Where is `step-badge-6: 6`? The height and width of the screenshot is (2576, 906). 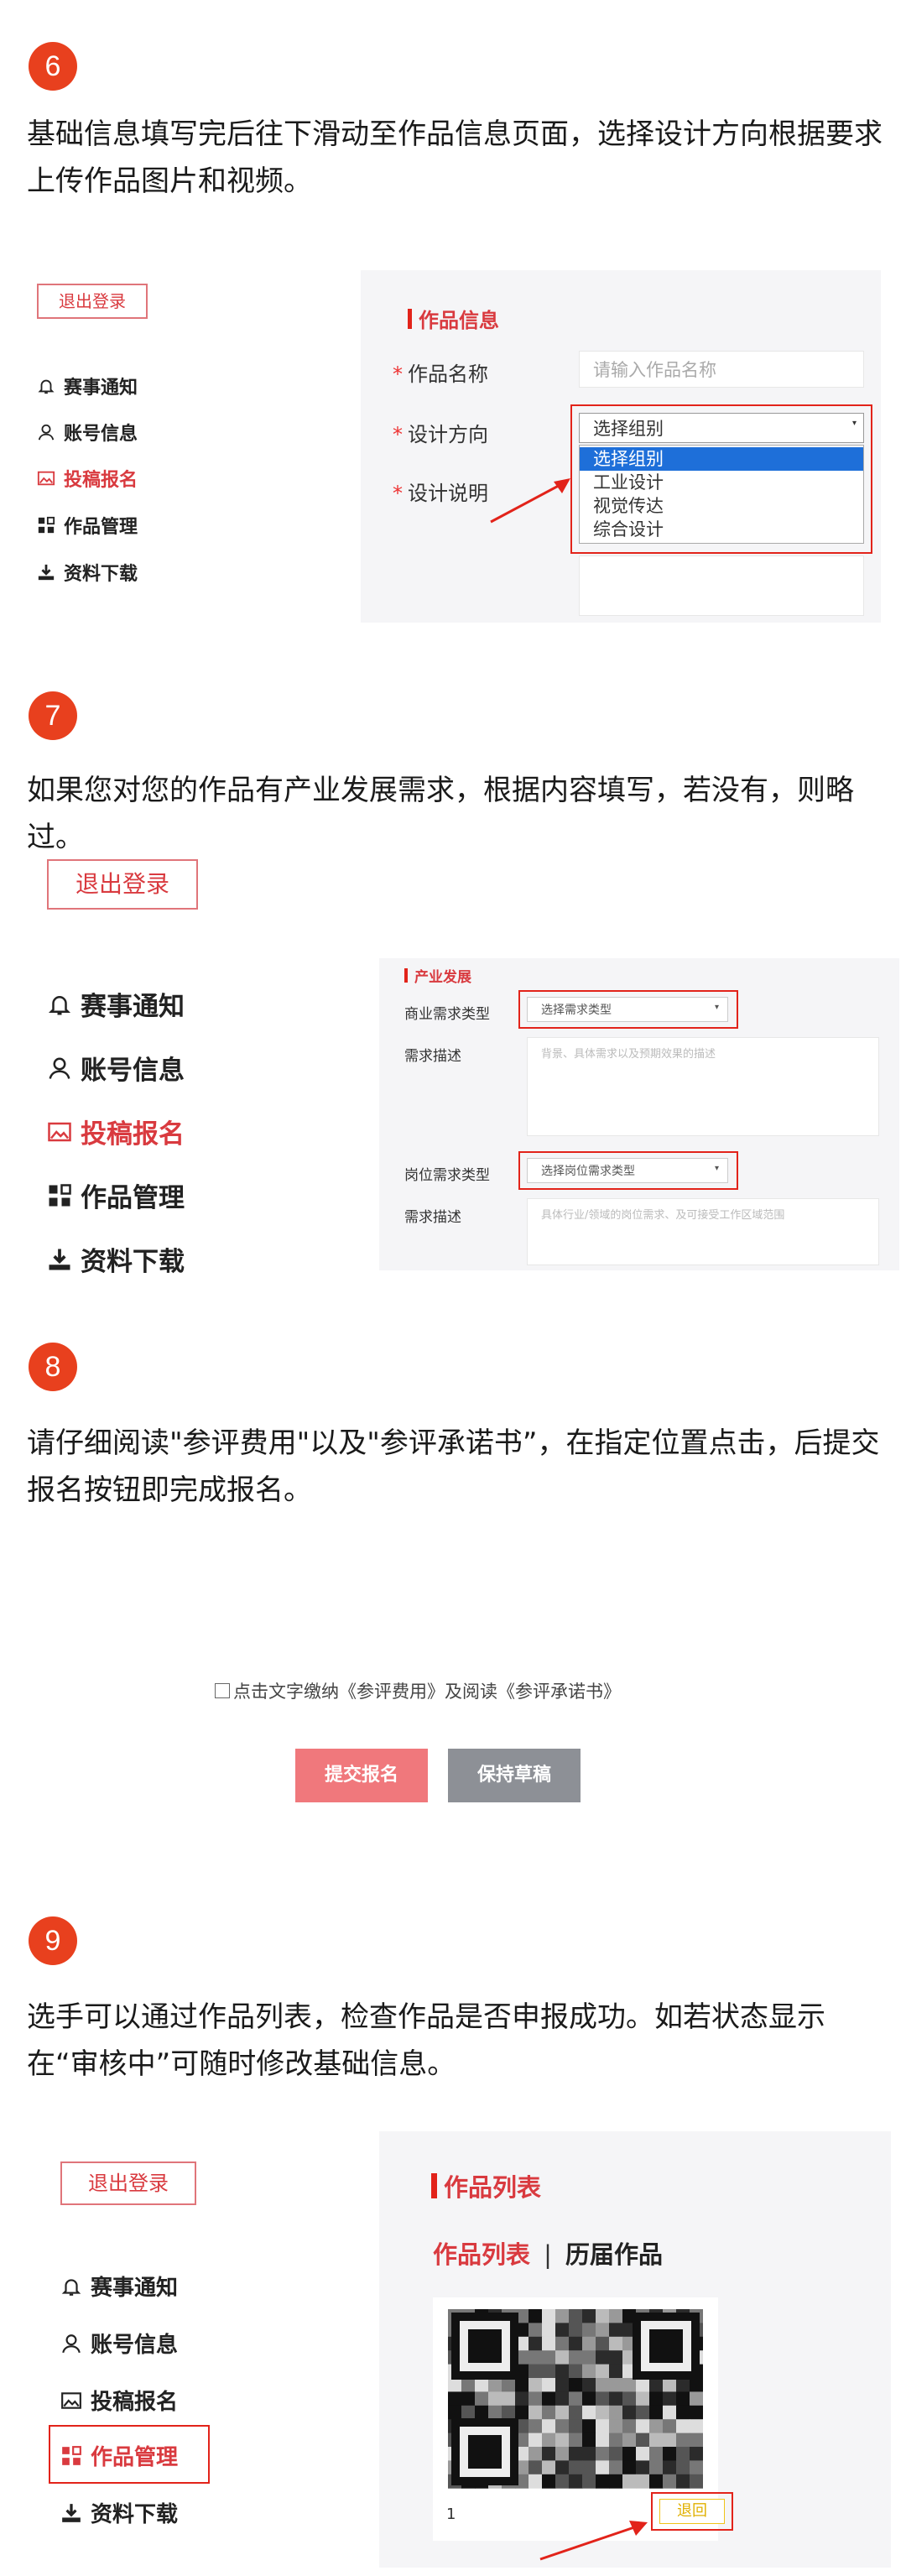
step-badge-6: 6 is located at coordinates (53, 66).